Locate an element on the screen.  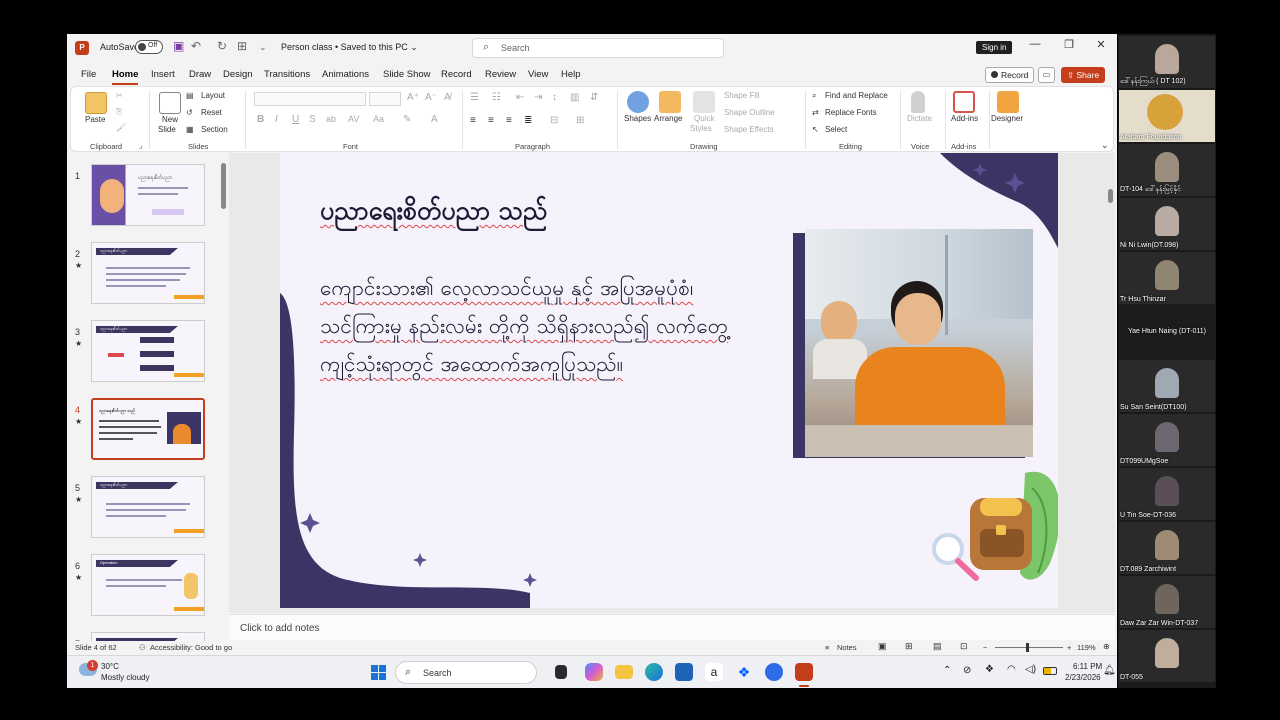
undo-icon: ↶ is located at coordinates (196, 46).